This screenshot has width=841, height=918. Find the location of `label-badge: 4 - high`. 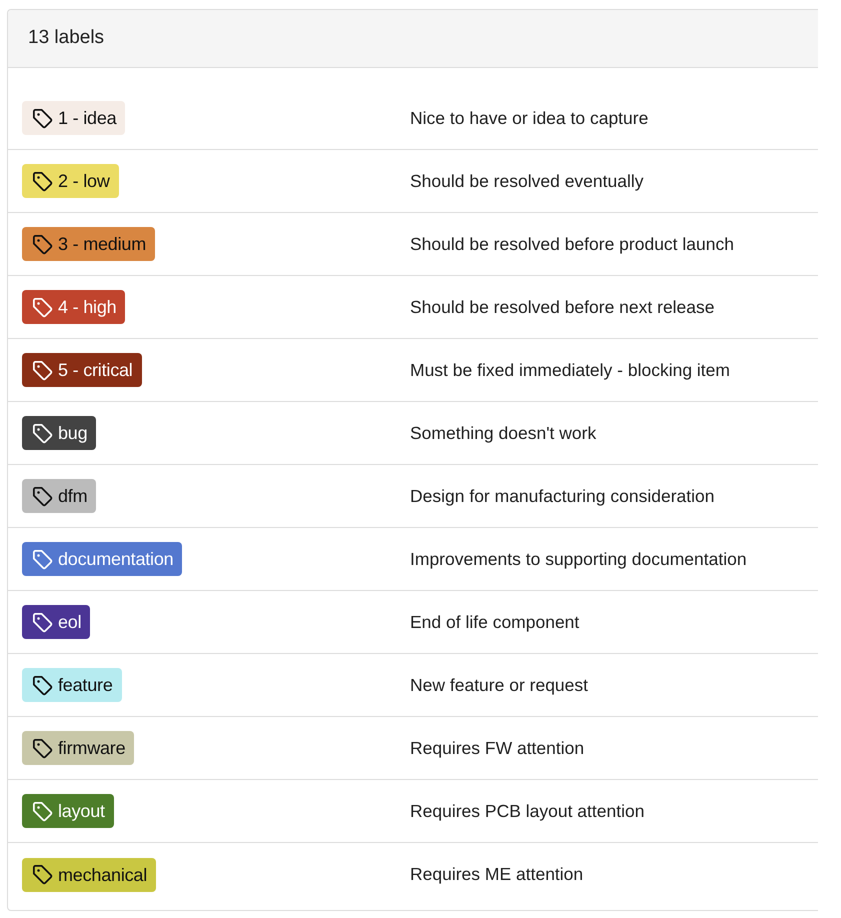

label-badge: 4 - high is located at coordinates (74, 307).